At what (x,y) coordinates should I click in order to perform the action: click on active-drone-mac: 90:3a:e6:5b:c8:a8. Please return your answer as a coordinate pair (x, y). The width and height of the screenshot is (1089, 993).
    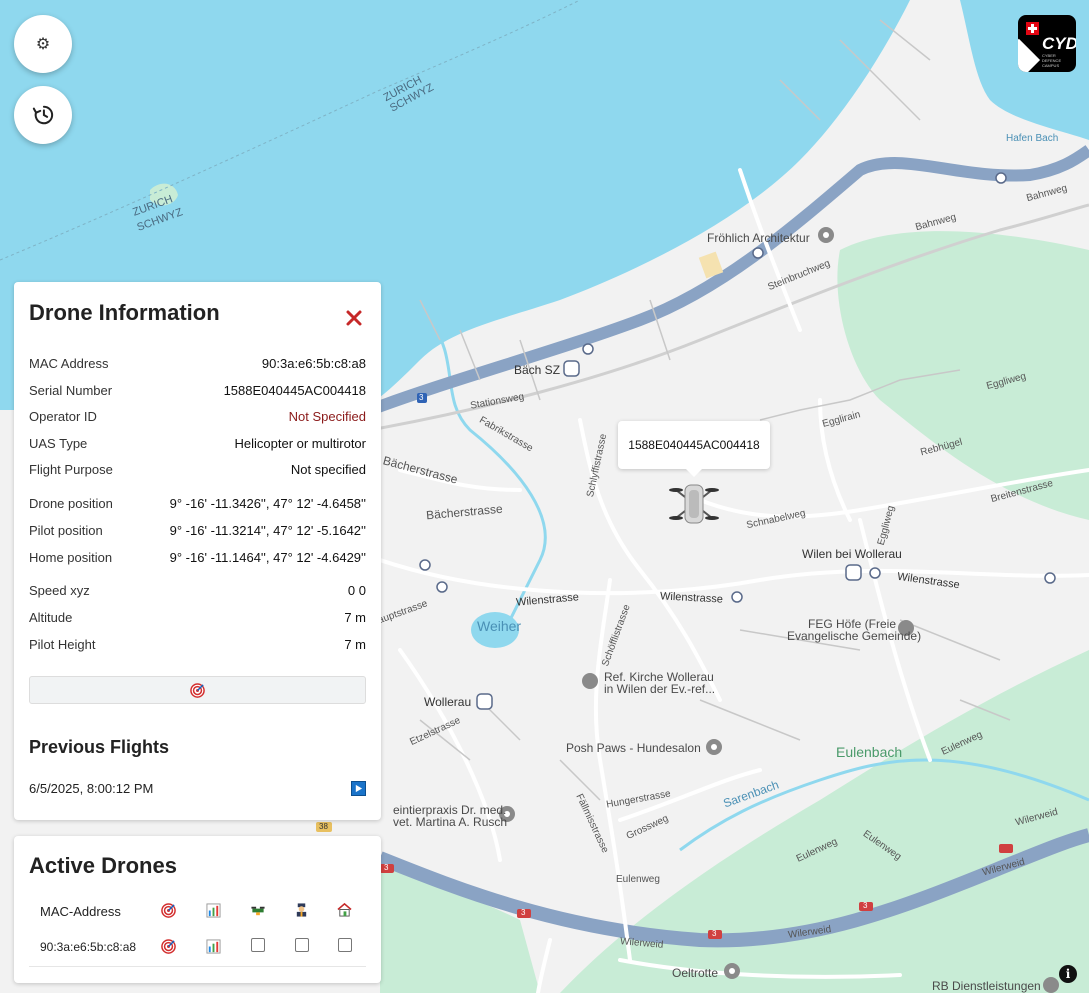
    Looking at the image, I should click on (88, 947).